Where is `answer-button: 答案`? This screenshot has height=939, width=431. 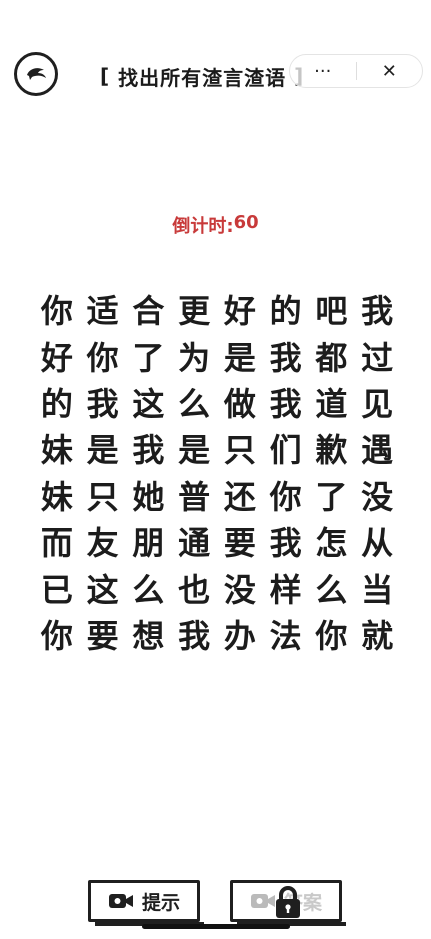
answer-button: 答案 is located at coordinates (288, 903).